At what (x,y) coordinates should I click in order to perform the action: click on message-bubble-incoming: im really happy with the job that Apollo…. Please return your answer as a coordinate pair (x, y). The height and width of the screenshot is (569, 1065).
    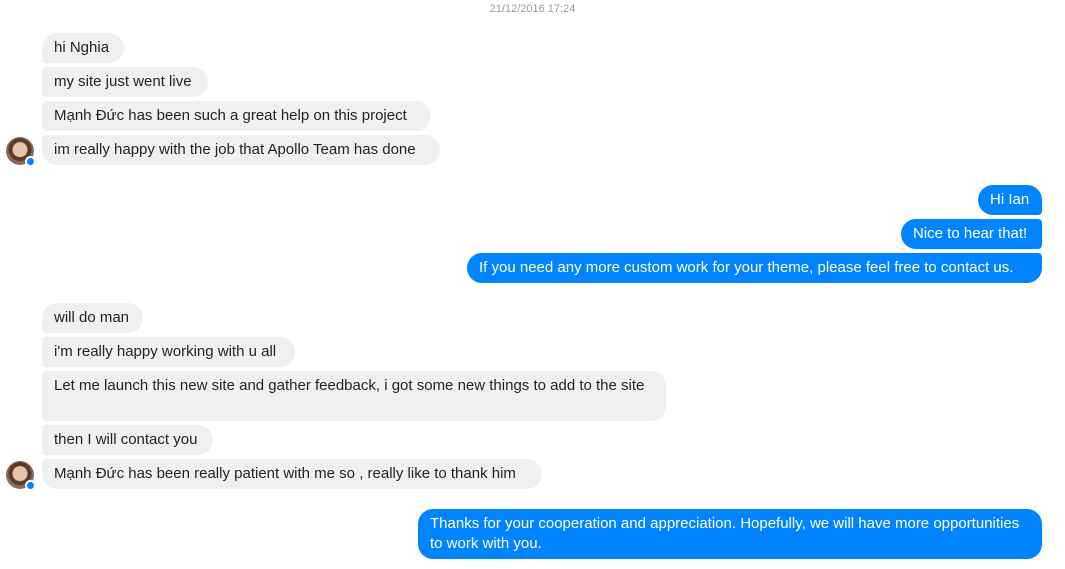
    Looking at the image, I should click on (241, 150).